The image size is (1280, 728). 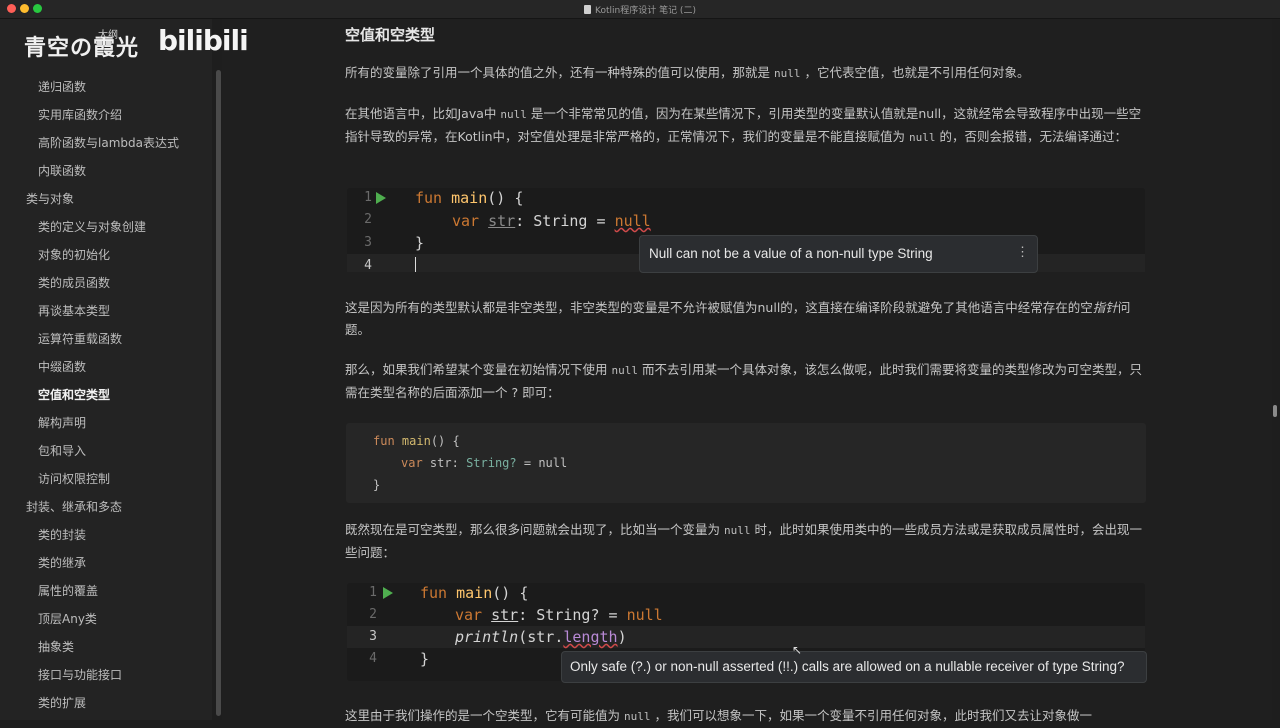 I want to click on sidebar-item: 封装、继承和多态, so click(x=74, y=506).